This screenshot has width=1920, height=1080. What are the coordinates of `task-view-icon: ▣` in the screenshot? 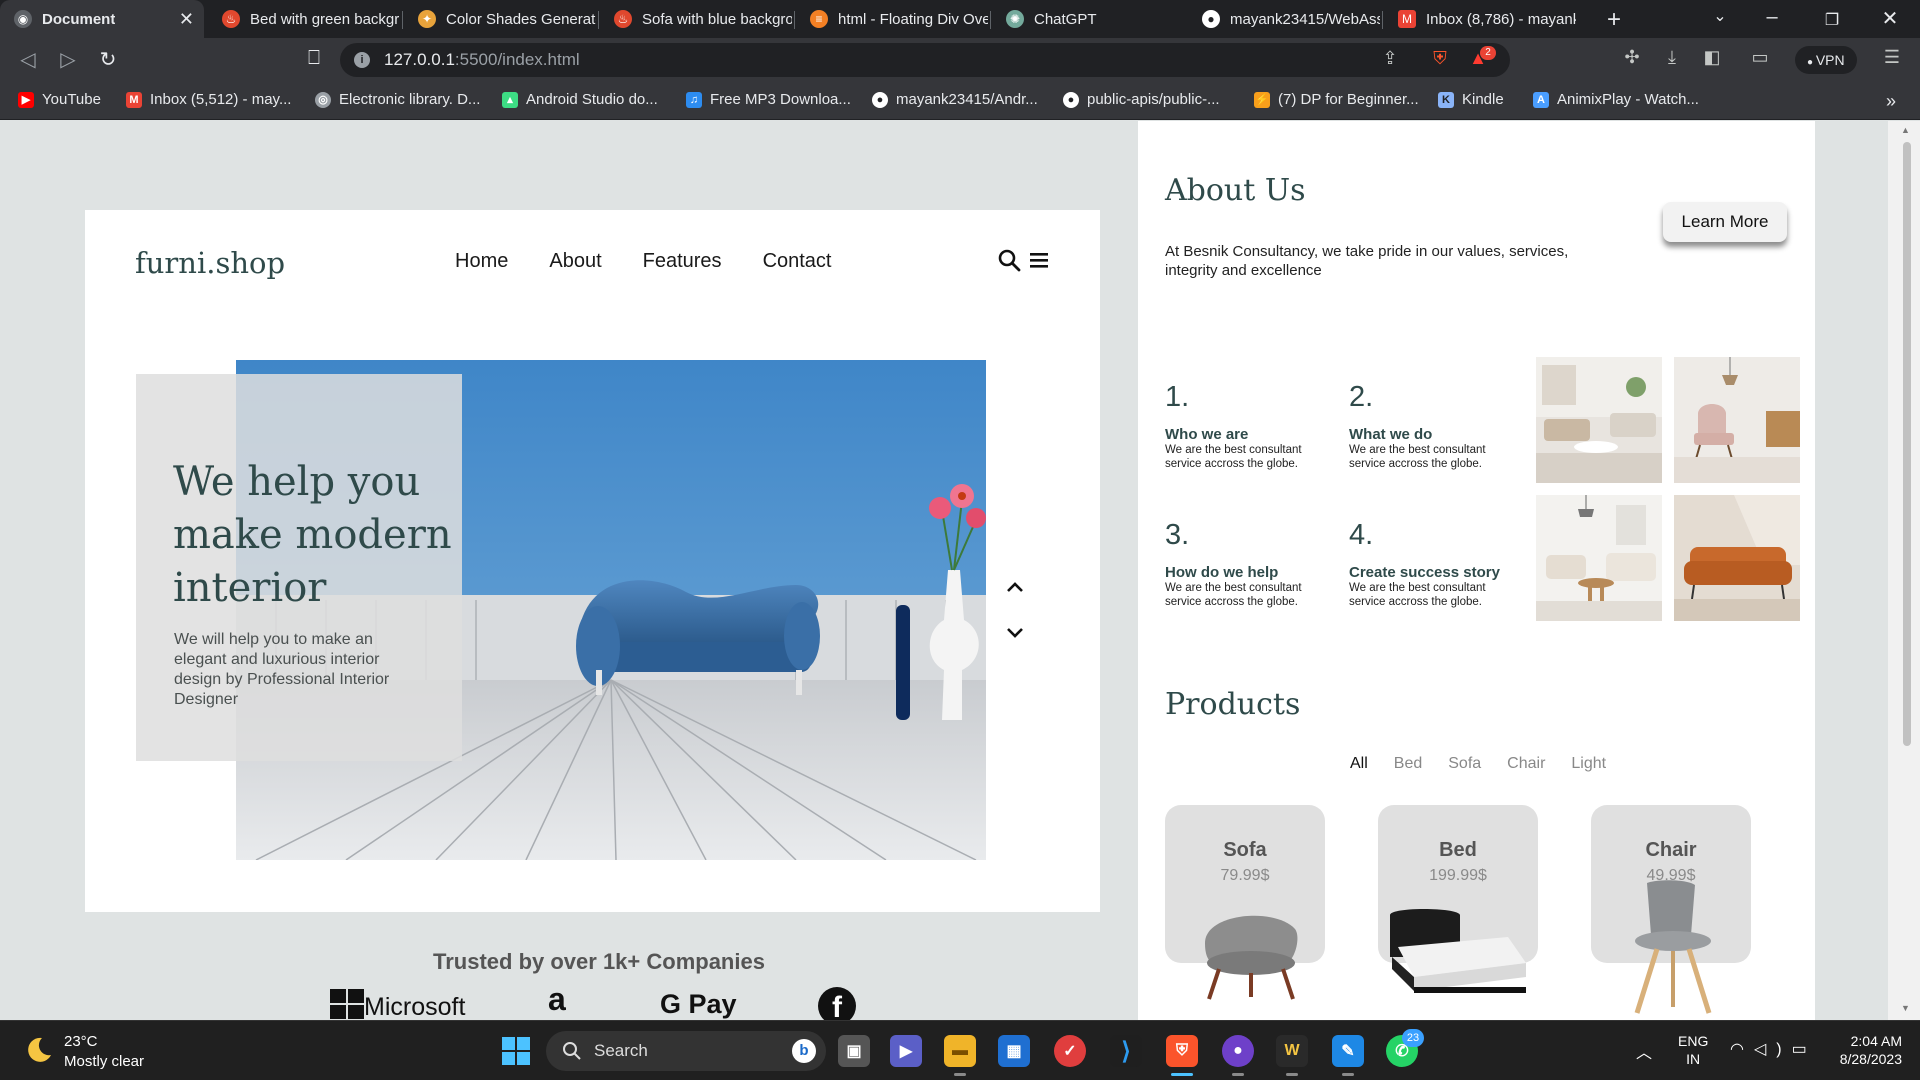 It's located at (854, 1051).